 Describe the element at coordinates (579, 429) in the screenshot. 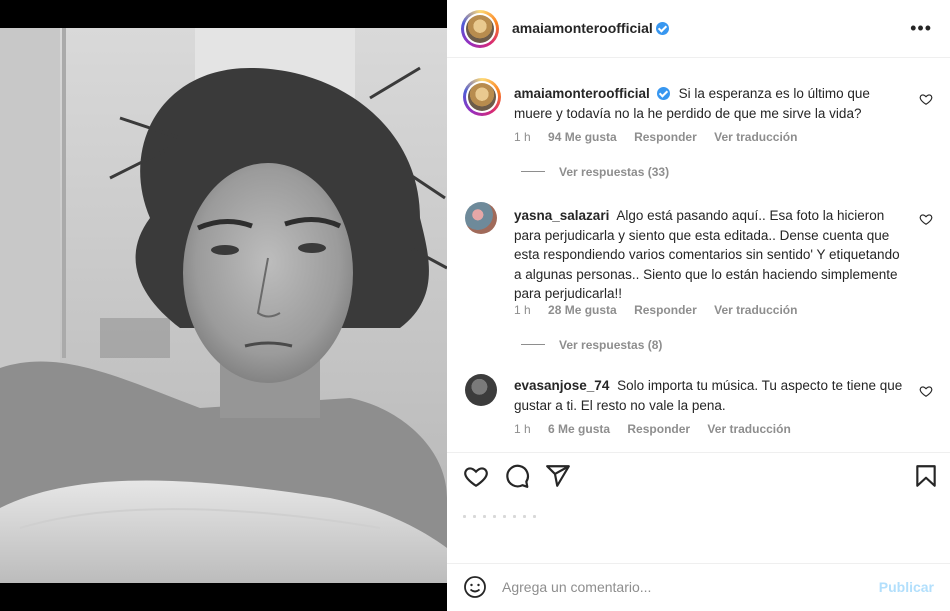

I see `comment-likes: 6 Me gusta` at that location.